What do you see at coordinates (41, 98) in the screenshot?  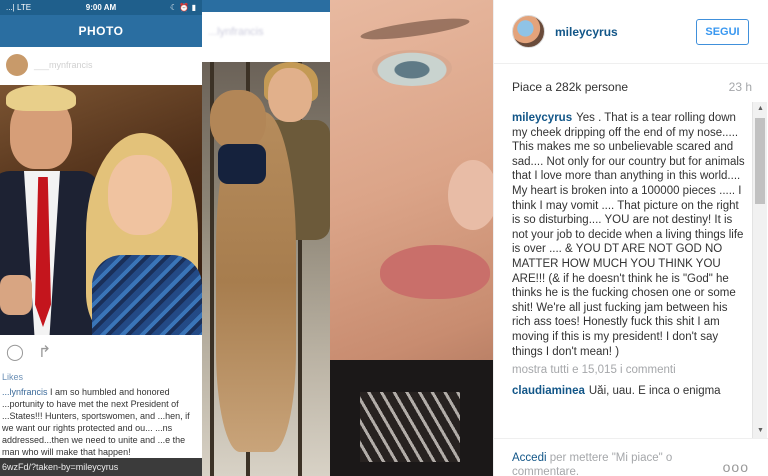 I see `man-hair` at bounding box center [41, 98].